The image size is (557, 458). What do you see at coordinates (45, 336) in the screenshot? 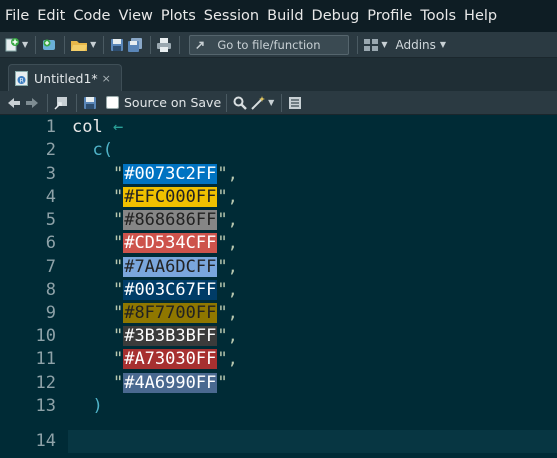
I see `line-number: 10` at bounding box center [45, 336].